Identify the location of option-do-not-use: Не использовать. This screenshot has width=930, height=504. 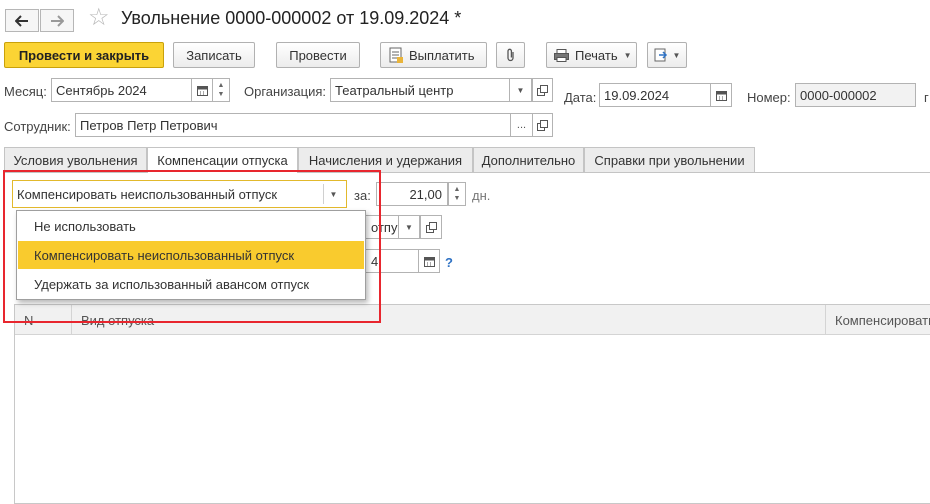
(191, 226).